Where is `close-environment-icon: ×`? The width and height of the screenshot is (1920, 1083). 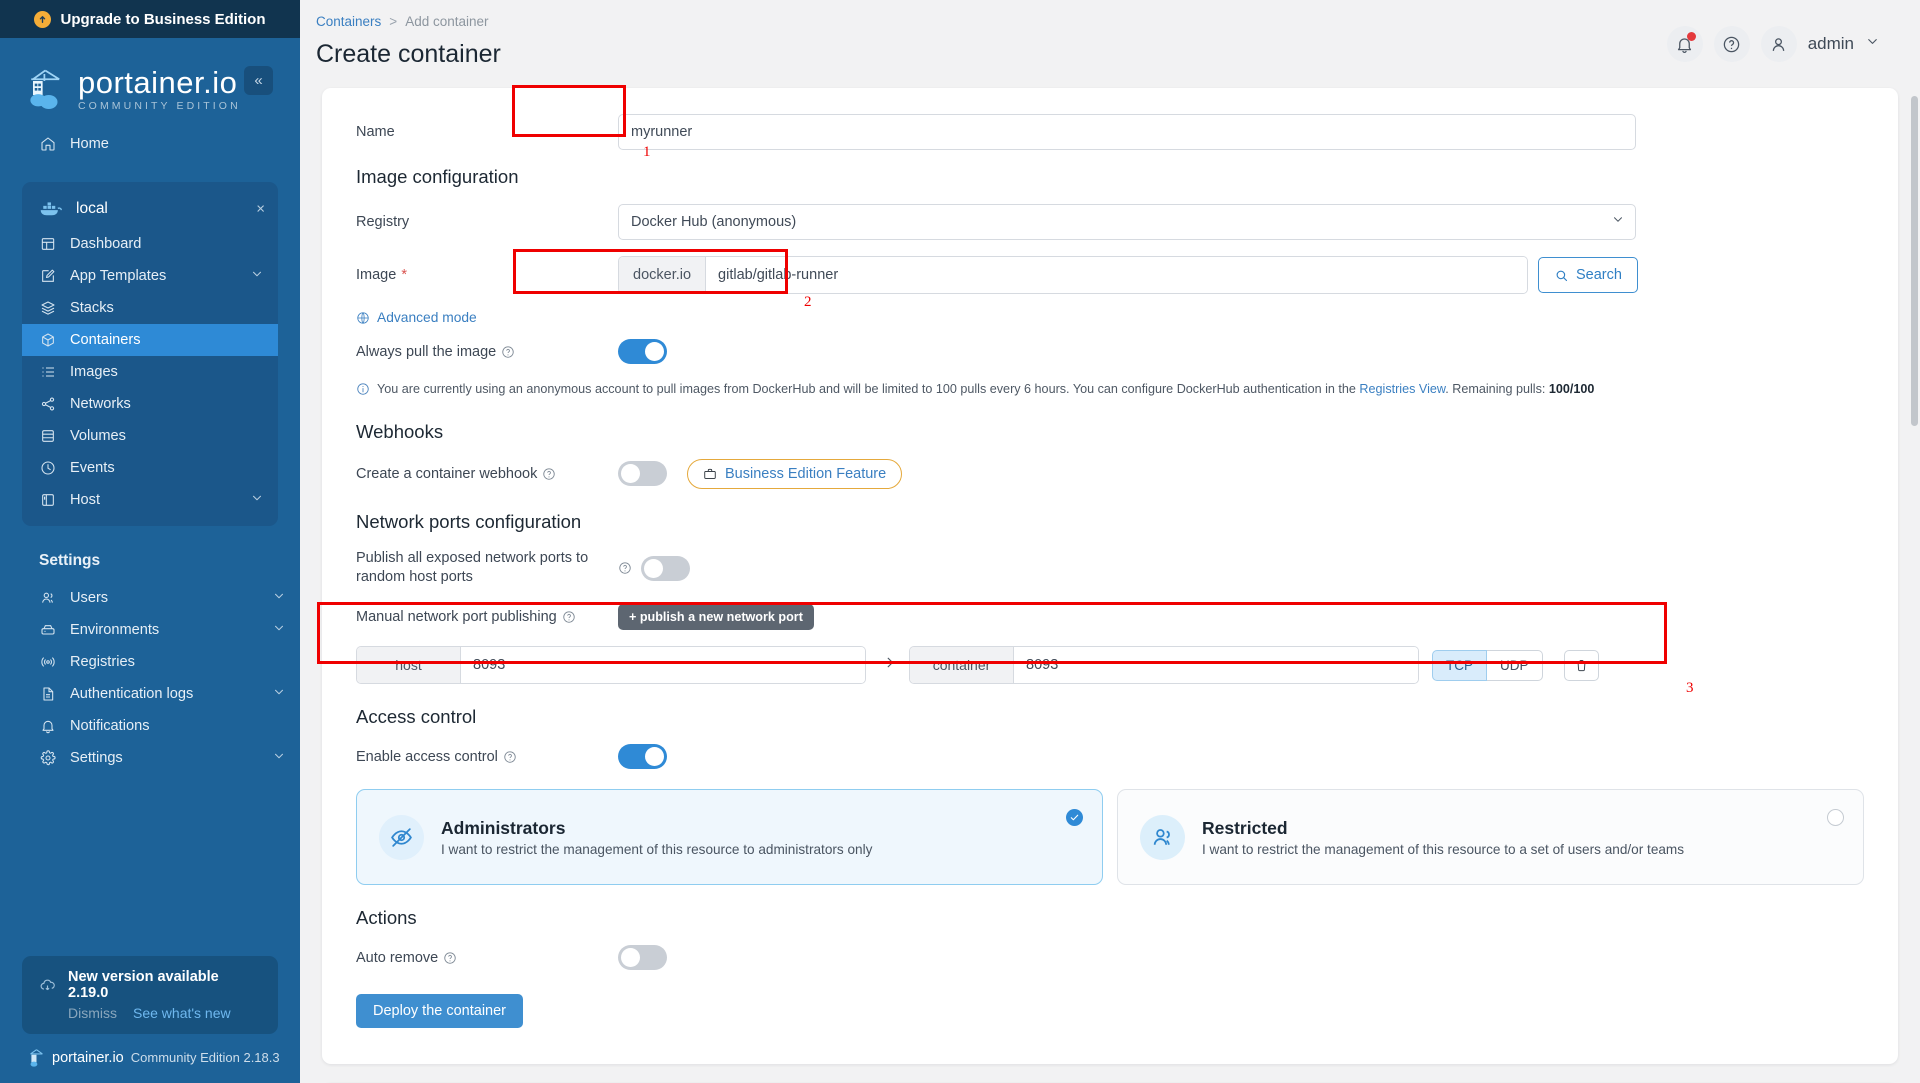 close-environment-icon: × is located at coordinates (260, 209).